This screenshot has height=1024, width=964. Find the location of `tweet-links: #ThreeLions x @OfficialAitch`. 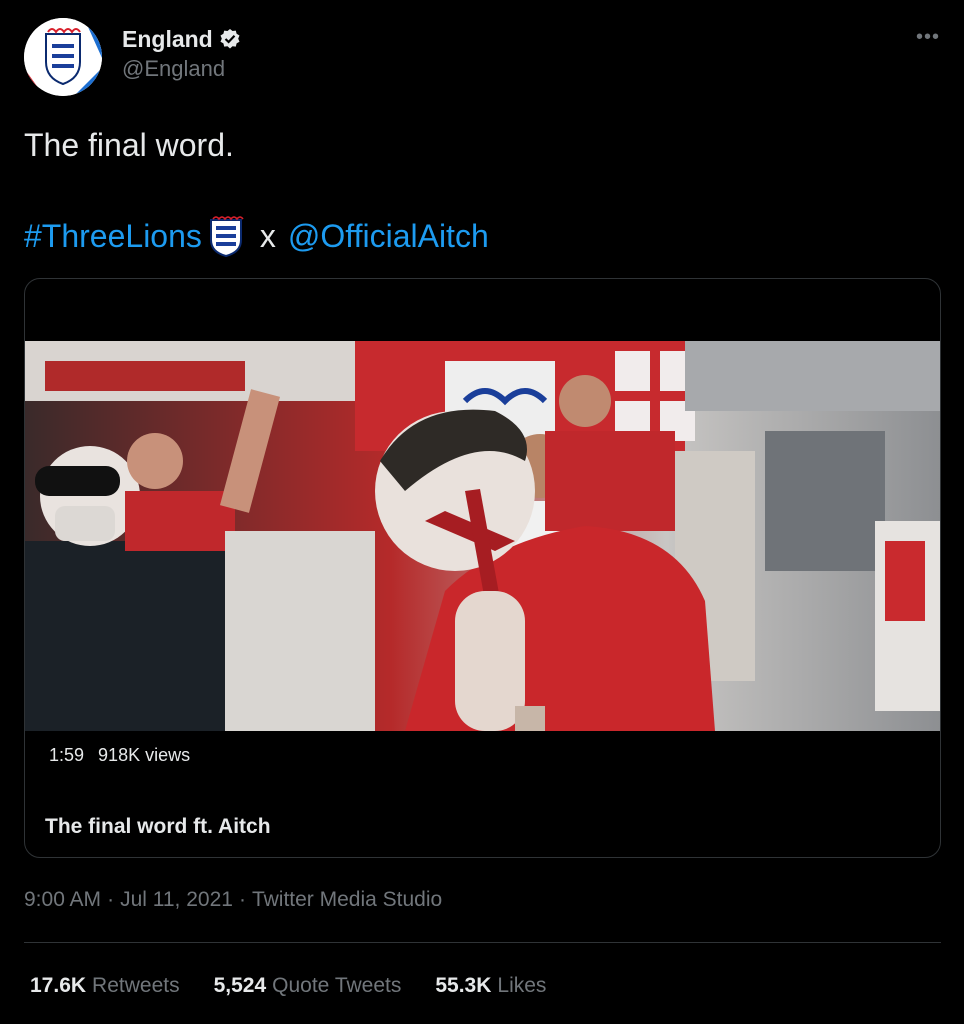

tweet-links: #ThreeLions x @OfficialAitch is located at coordinates (256, 236).